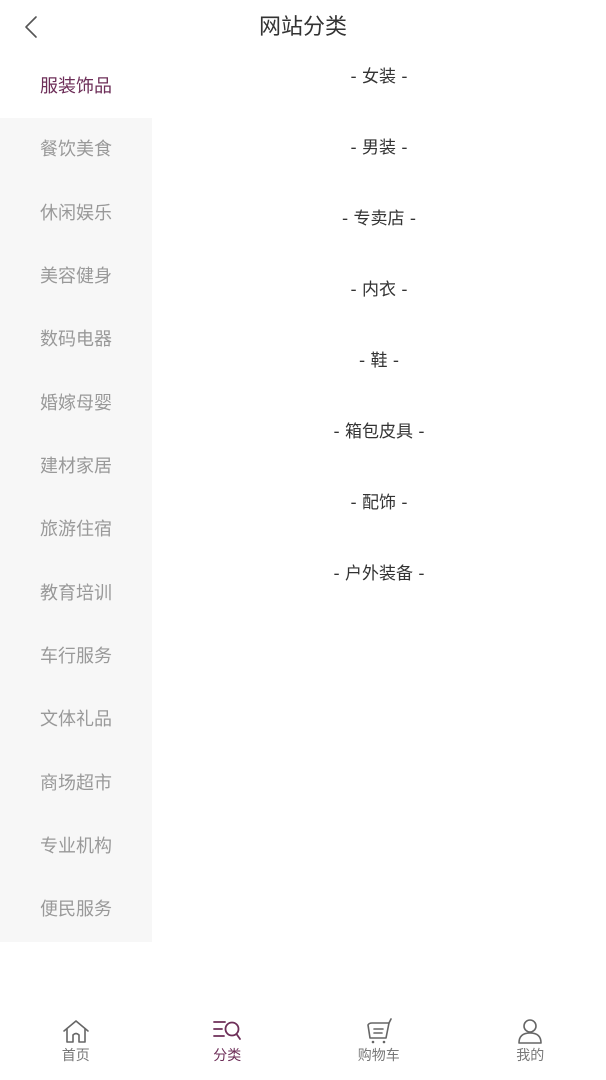 Image resolution: width=606 pixels, height=1080 pixels. I want to click on sidebar-item-clothing: 服装饰品, so click(76, 87).